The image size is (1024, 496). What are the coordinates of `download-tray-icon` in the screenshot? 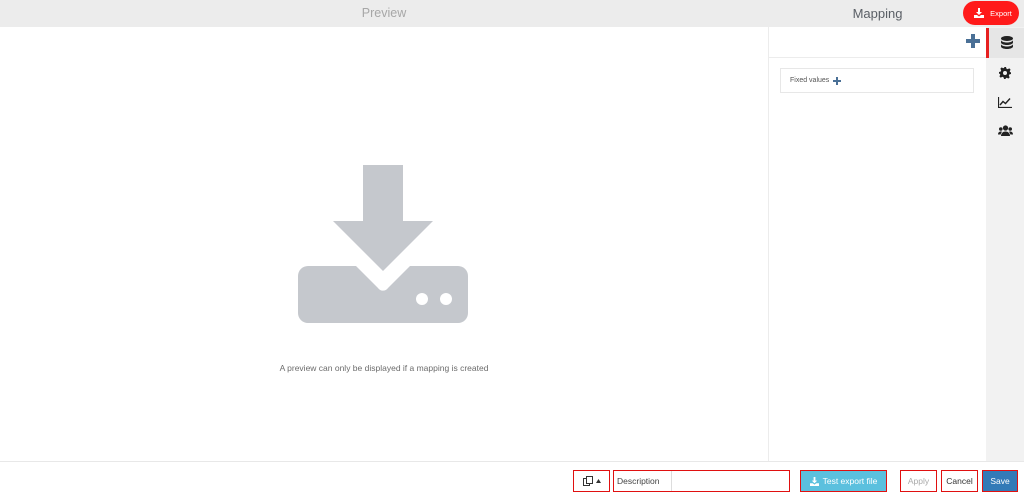 It's located at (383, 244).